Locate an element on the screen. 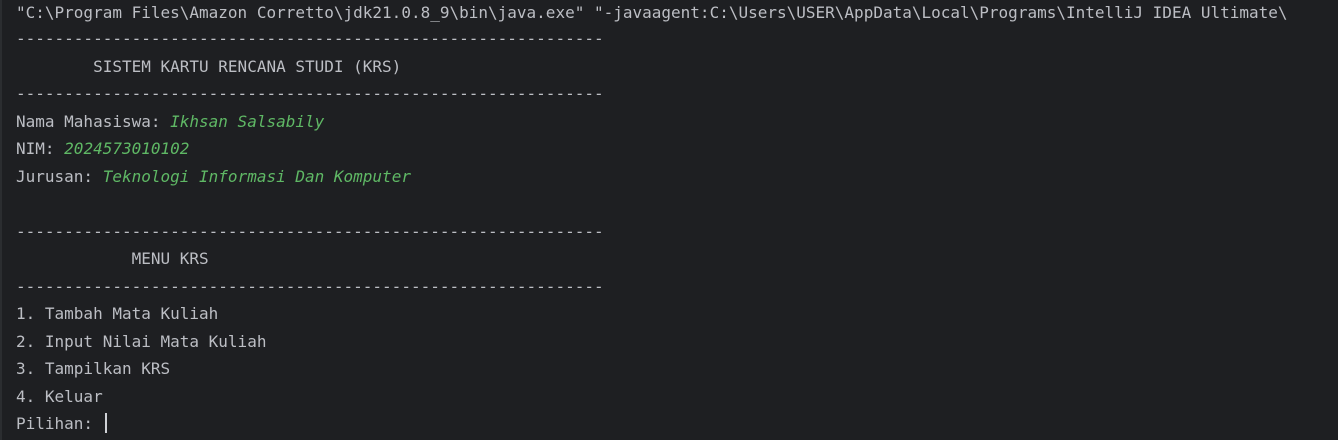  menu-item-keluar: 4. Keluar is located at coordinates (59, 396).